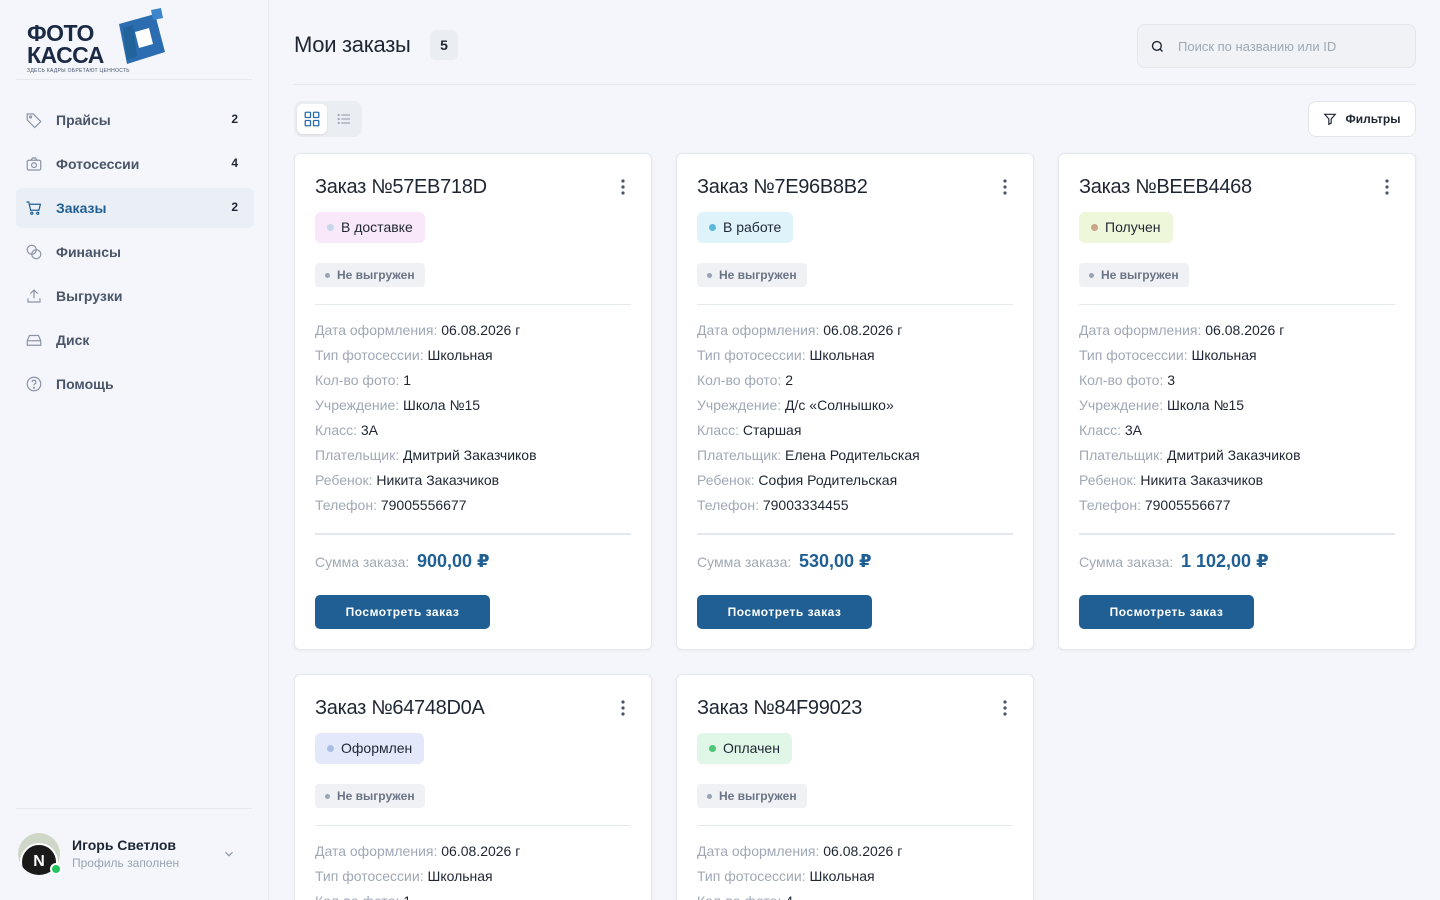  I want to click on status-badge: Получен, so click(1126, 227).